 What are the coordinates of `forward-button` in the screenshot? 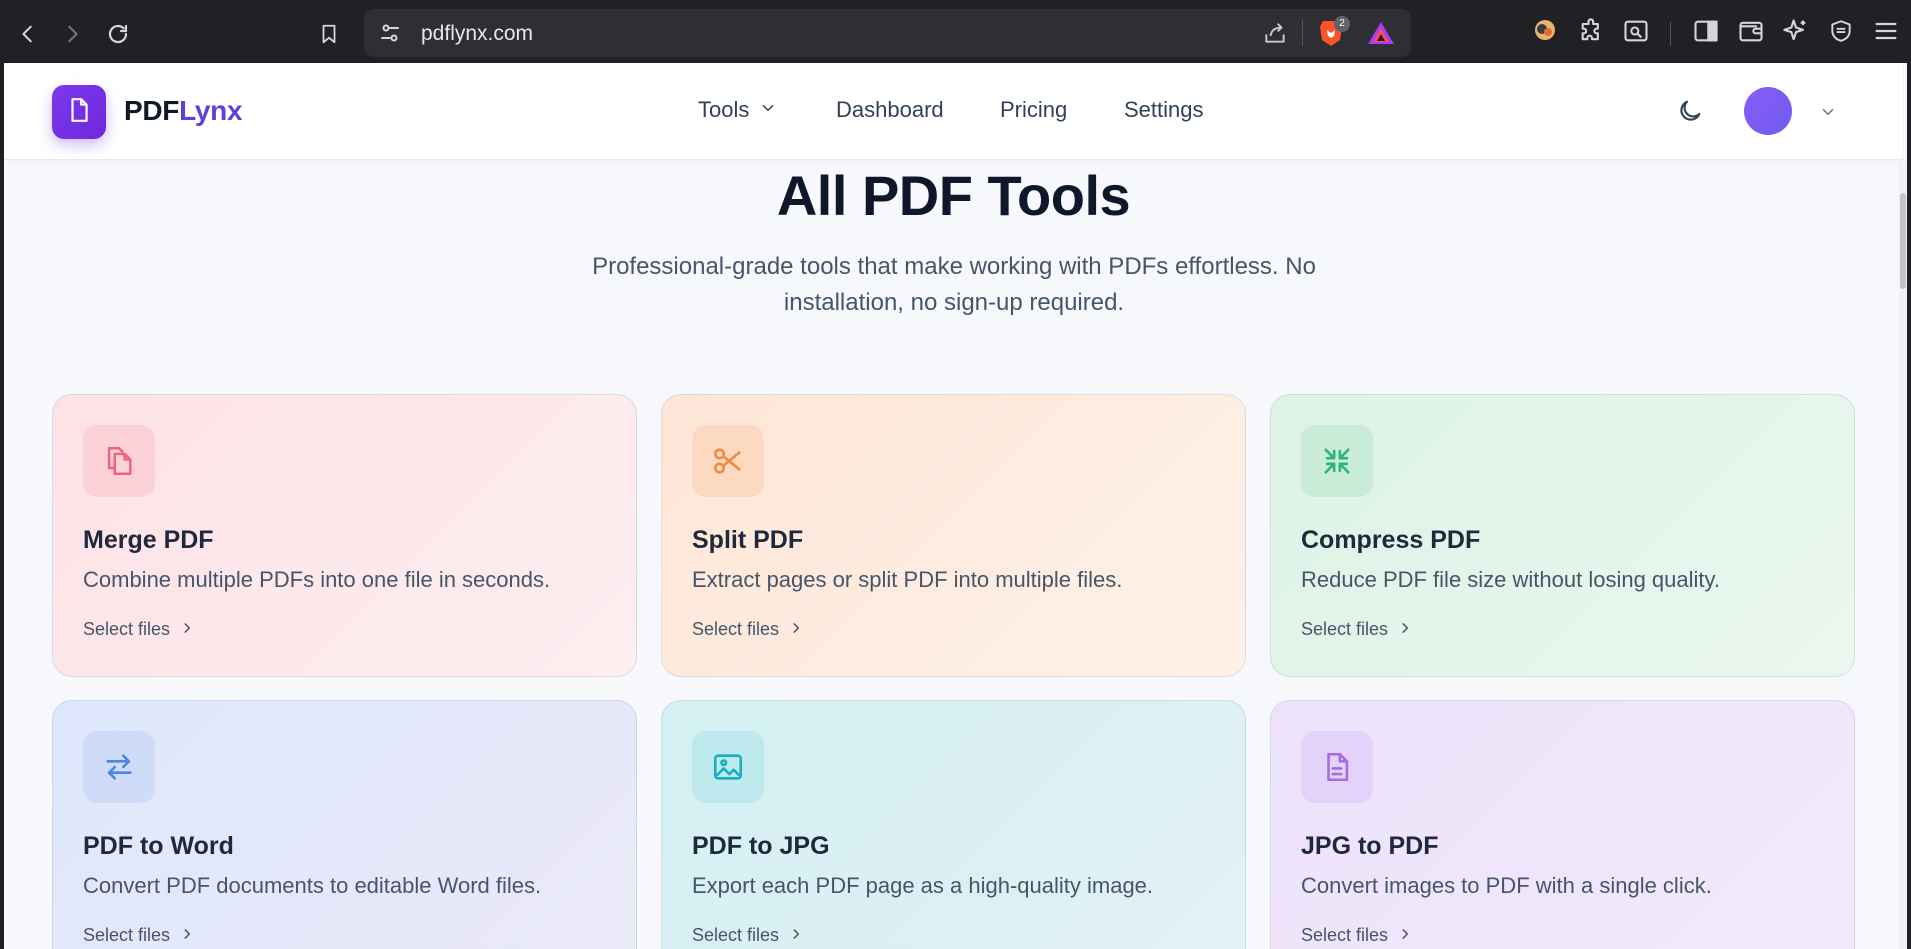 It's located at (72, 34).